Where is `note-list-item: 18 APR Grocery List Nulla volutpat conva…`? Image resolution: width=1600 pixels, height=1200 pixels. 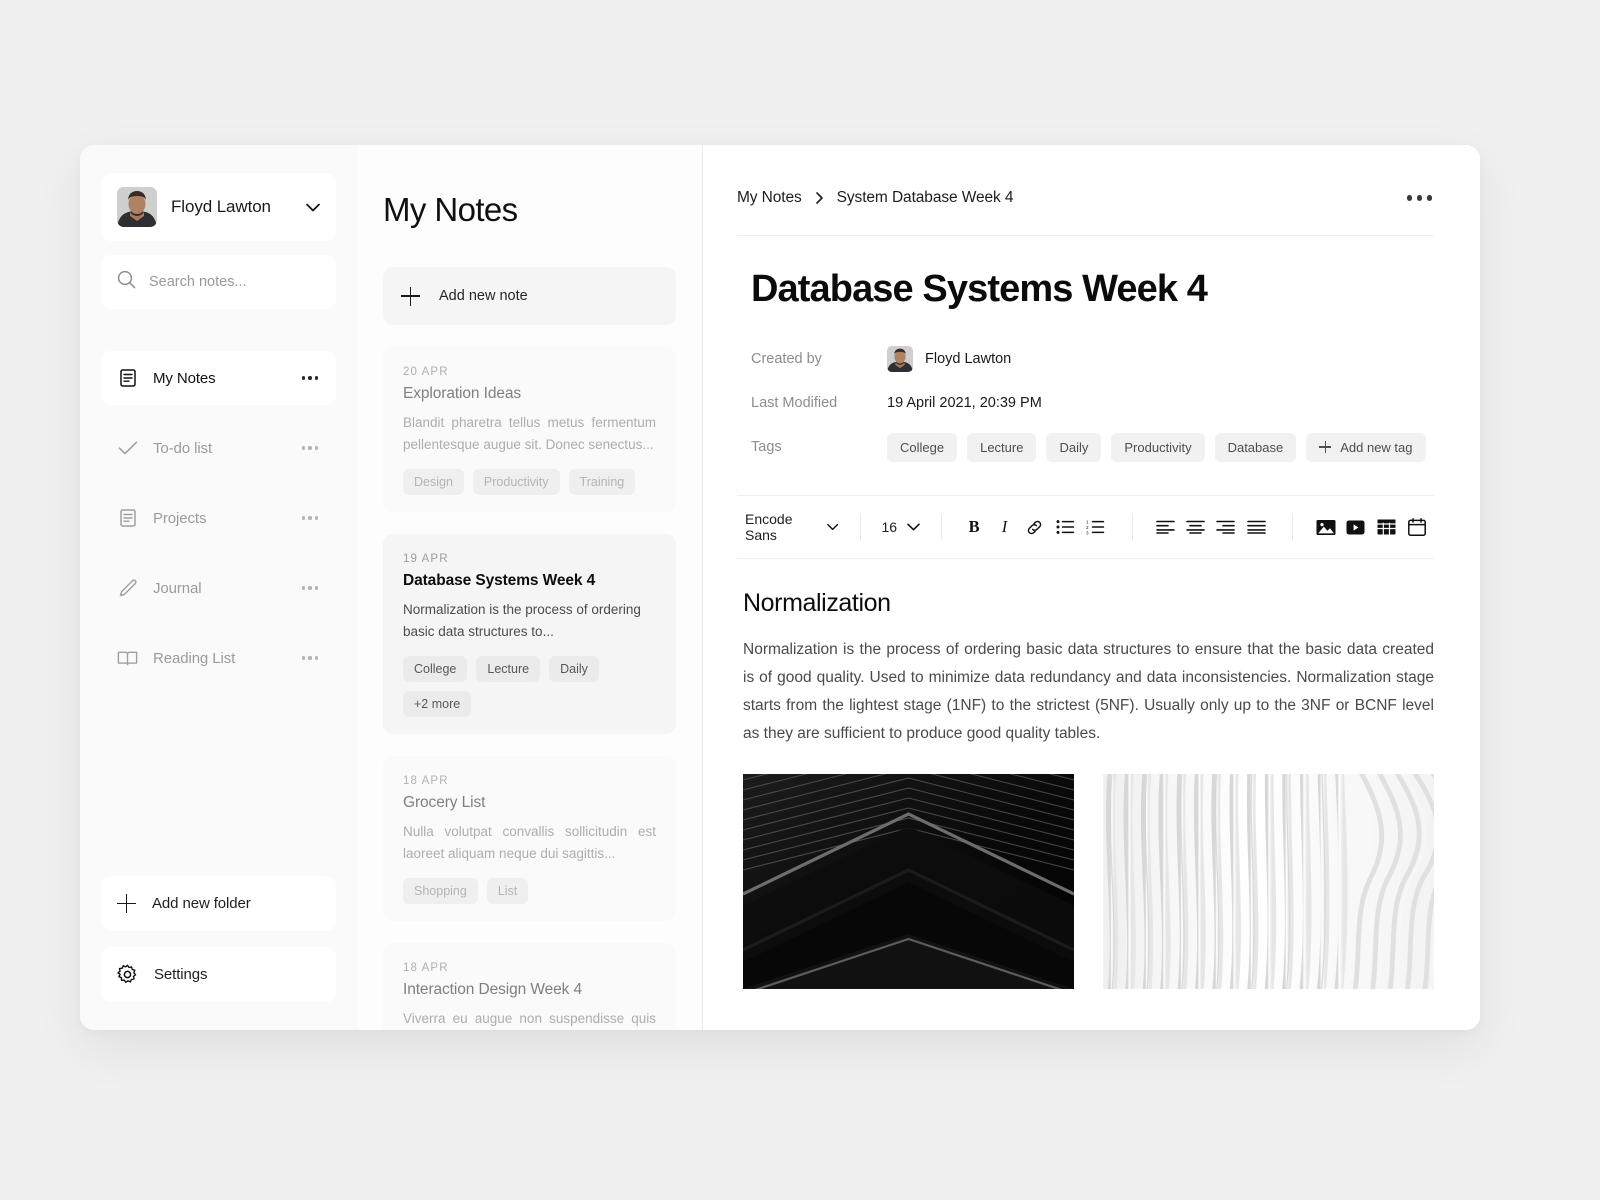 note-list-item: 18 APR Grocery List Nulla volutpat conva… is located at coordinates (529, 838).